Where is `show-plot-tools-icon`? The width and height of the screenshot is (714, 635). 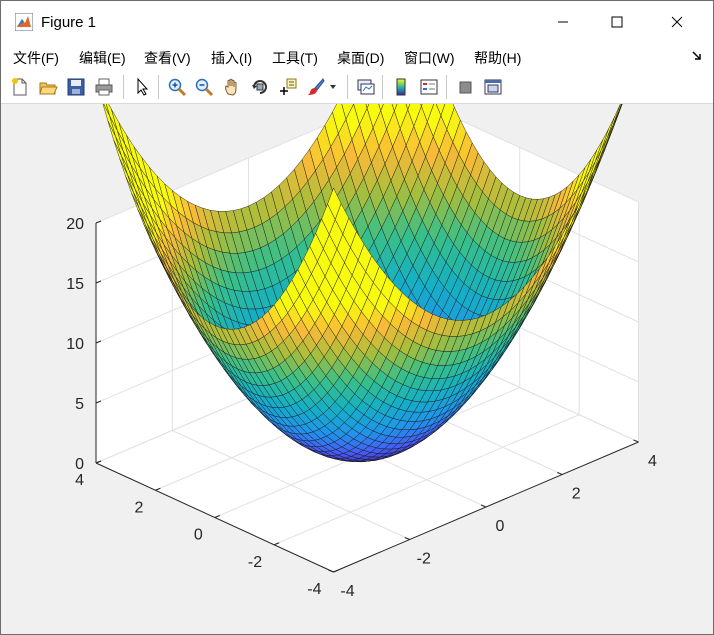
show-plot-tools-icon is located at coordinates (493, 87).